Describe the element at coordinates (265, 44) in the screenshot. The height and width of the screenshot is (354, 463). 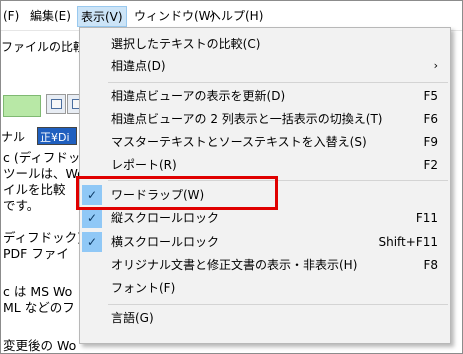
I see `menu-item-compare-selected: 選択したテキストの比較(C)` at that location.